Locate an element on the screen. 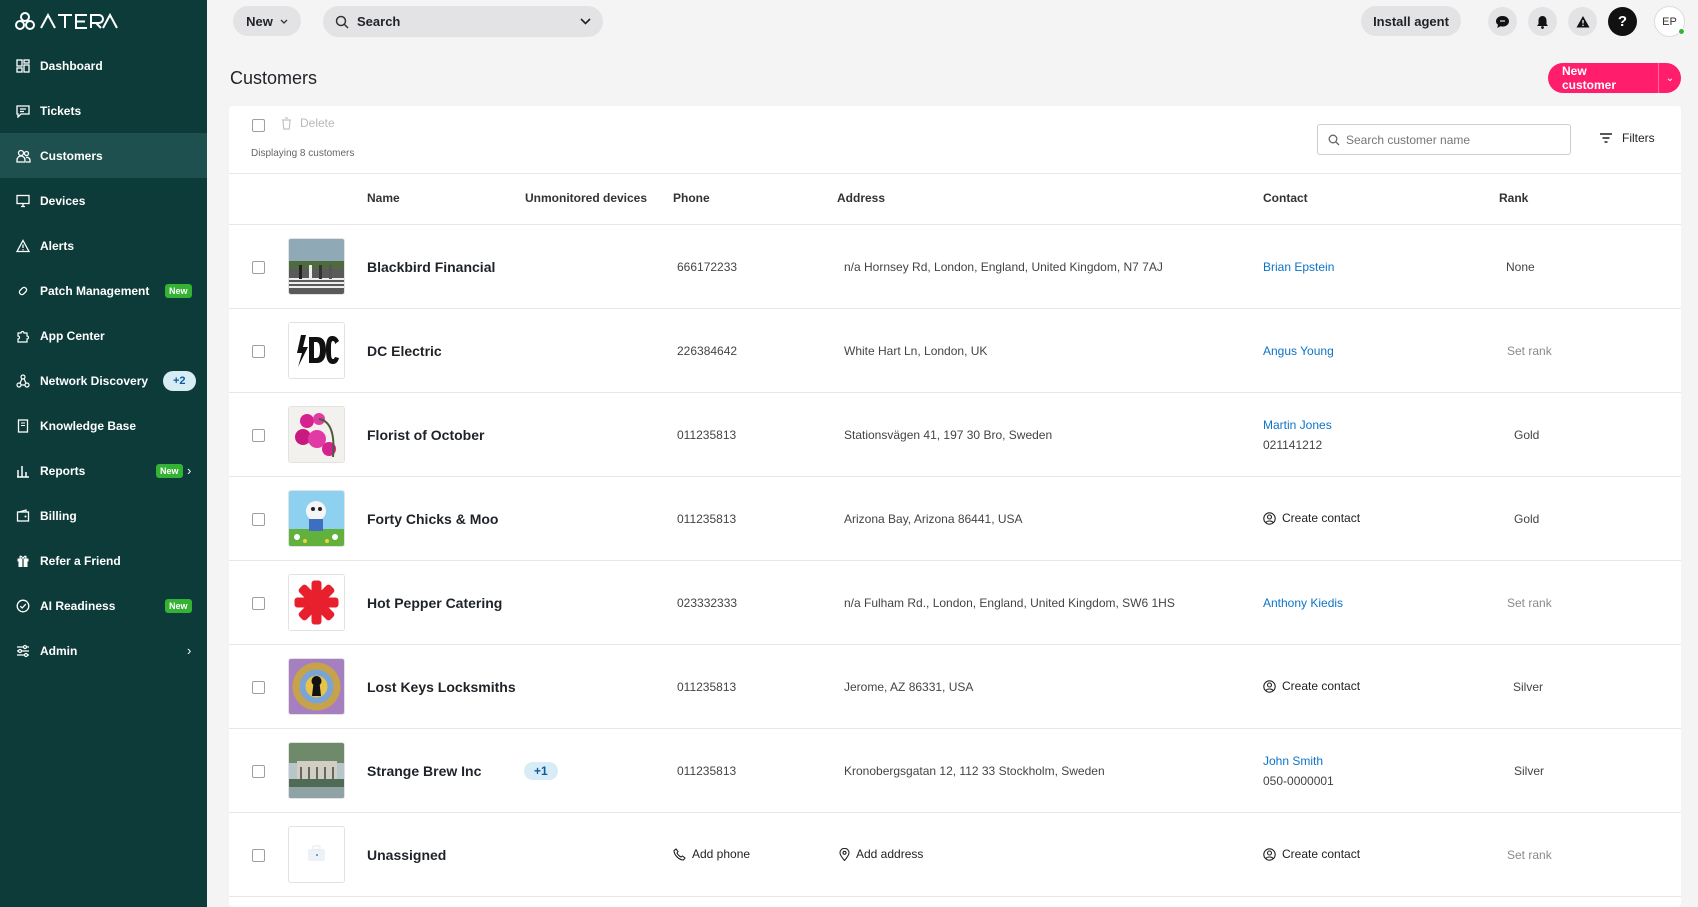  sidebar-item-dashboard: Dashboard is located at coordinates (103, 65).